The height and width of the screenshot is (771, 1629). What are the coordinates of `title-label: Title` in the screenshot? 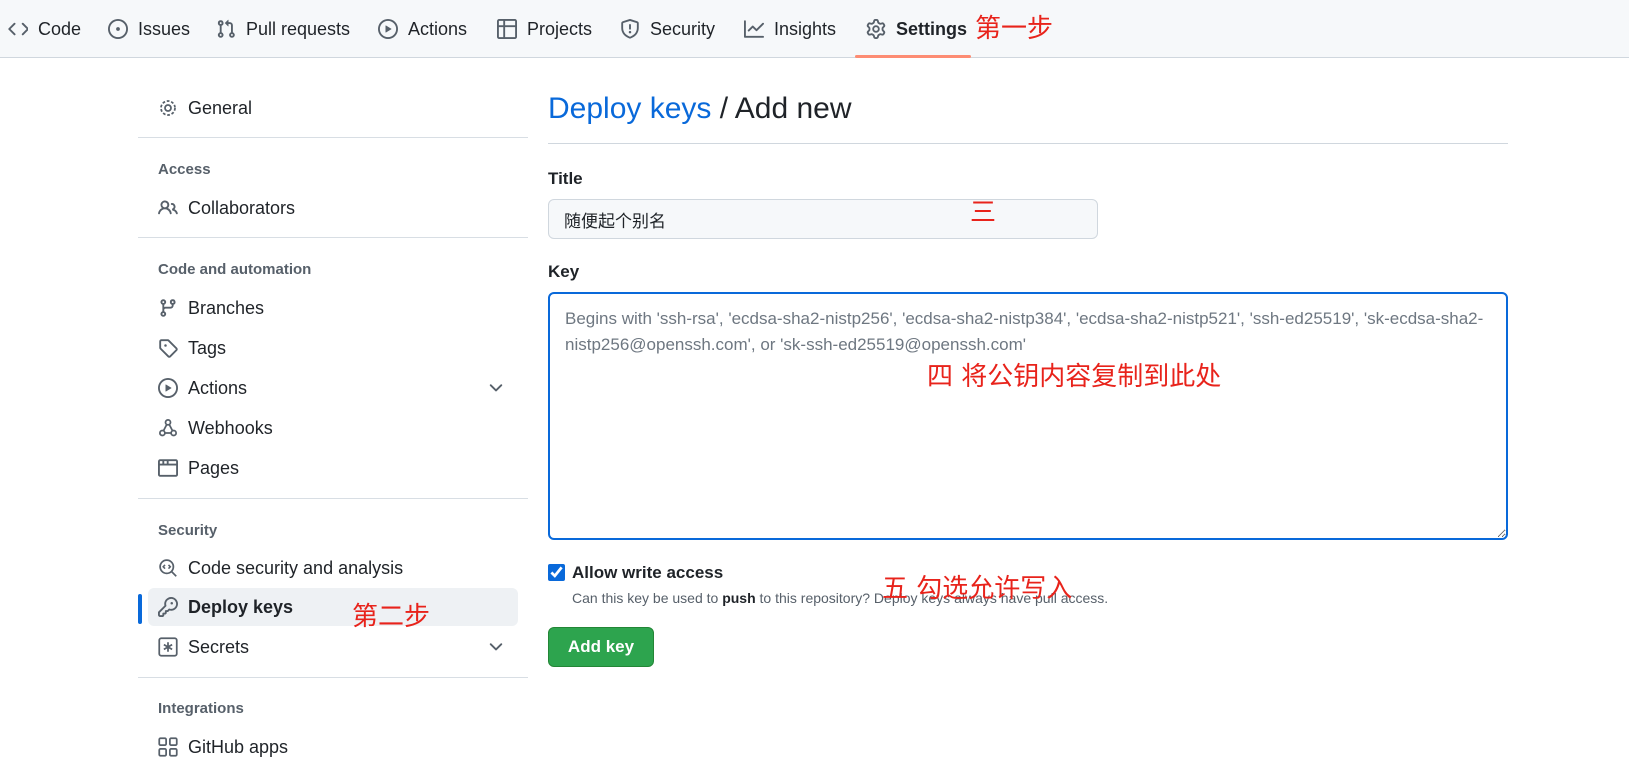 It's located at (565, 178).